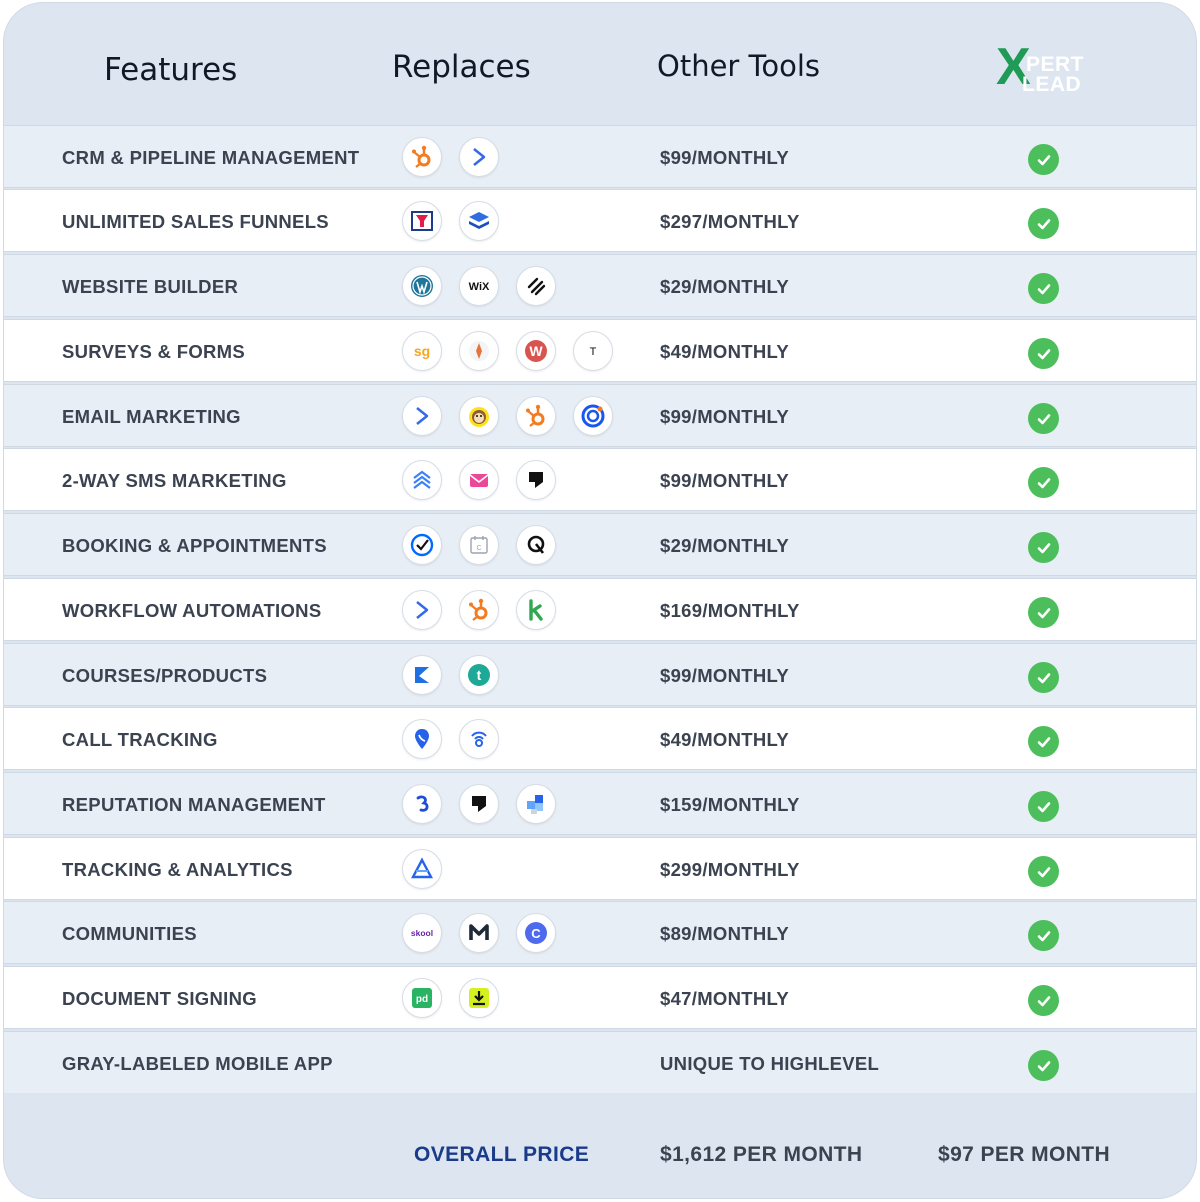 This screenshot has width=1200, height=1202. I want to click on teachable-icon: t, so click(479, 675).